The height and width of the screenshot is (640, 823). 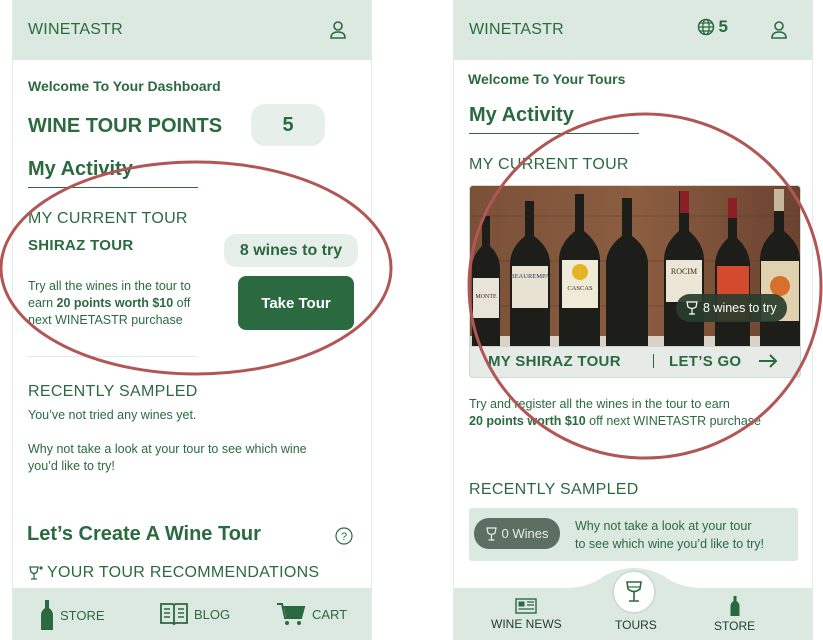 I want to click on app-header: WINETASTR 5, so click(x=633, y=30).